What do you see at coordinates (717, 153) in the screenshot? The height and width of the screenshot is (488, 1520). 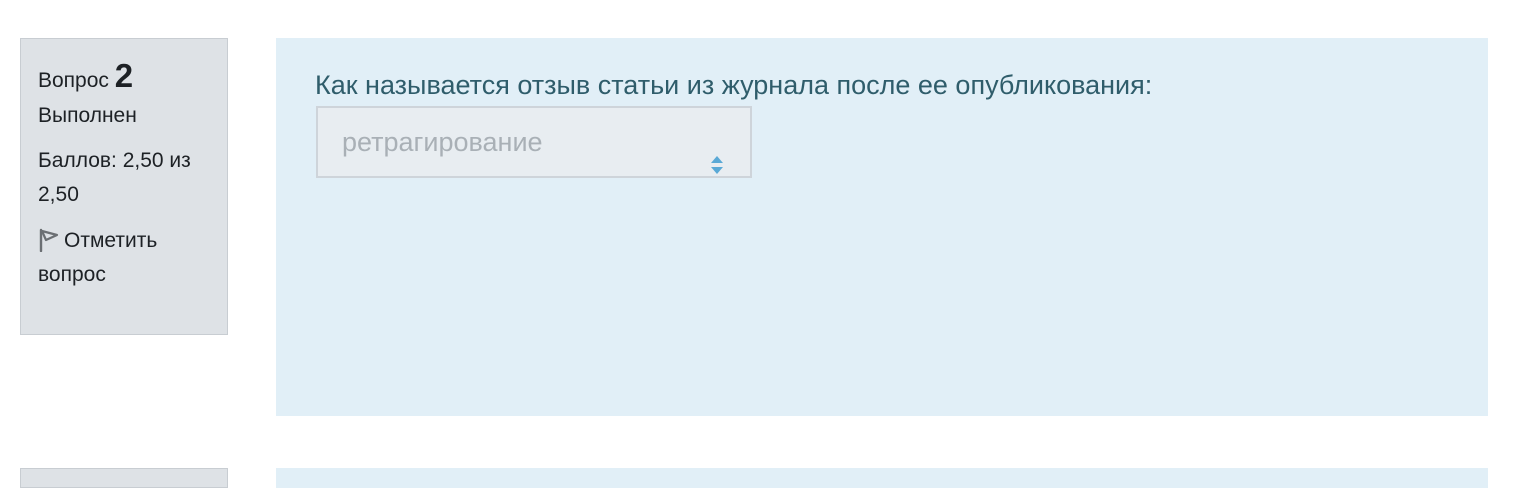 I see `select-arrows-icon` at bounding box center [717, 153].